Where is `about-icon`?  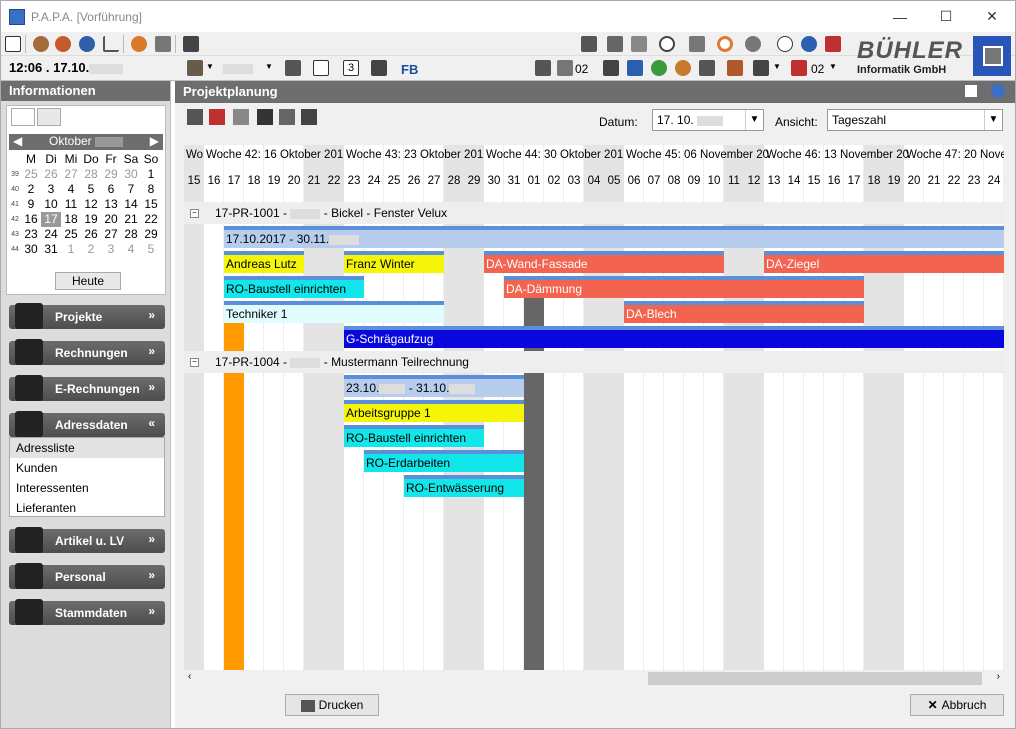 about-icon is located at coordinates (785, 44).